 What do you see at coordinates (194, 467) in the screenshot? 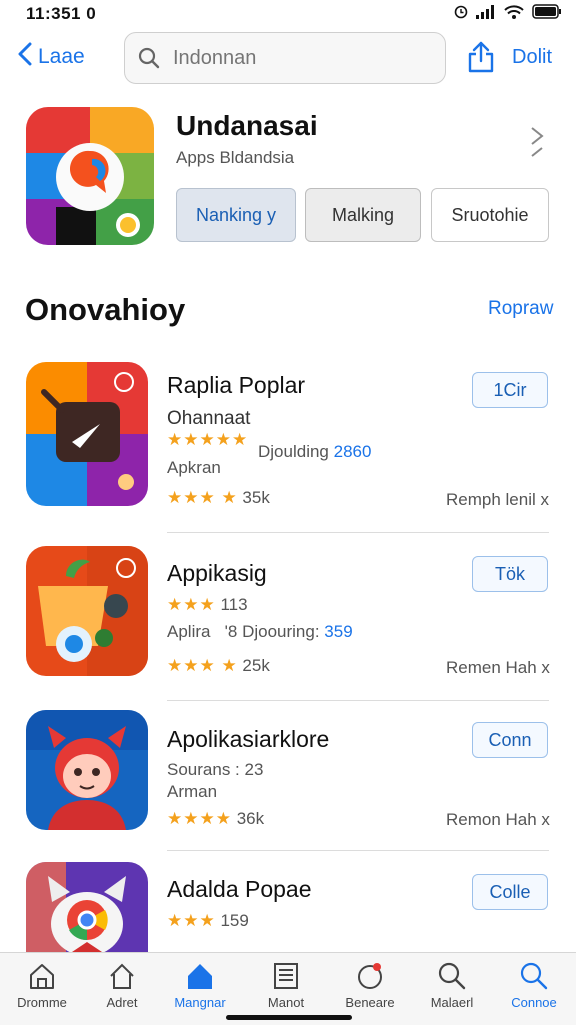
I see `app-category: Apkran` at bounding box center [194, 467].